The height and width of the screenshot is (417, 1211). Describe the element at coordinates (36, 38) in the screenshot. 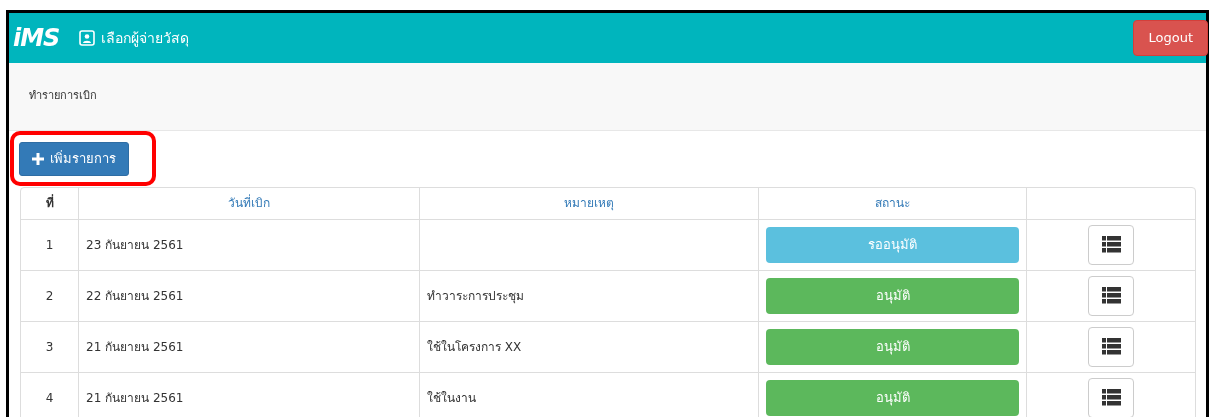

I see `brand-logo: iMS` at that location.